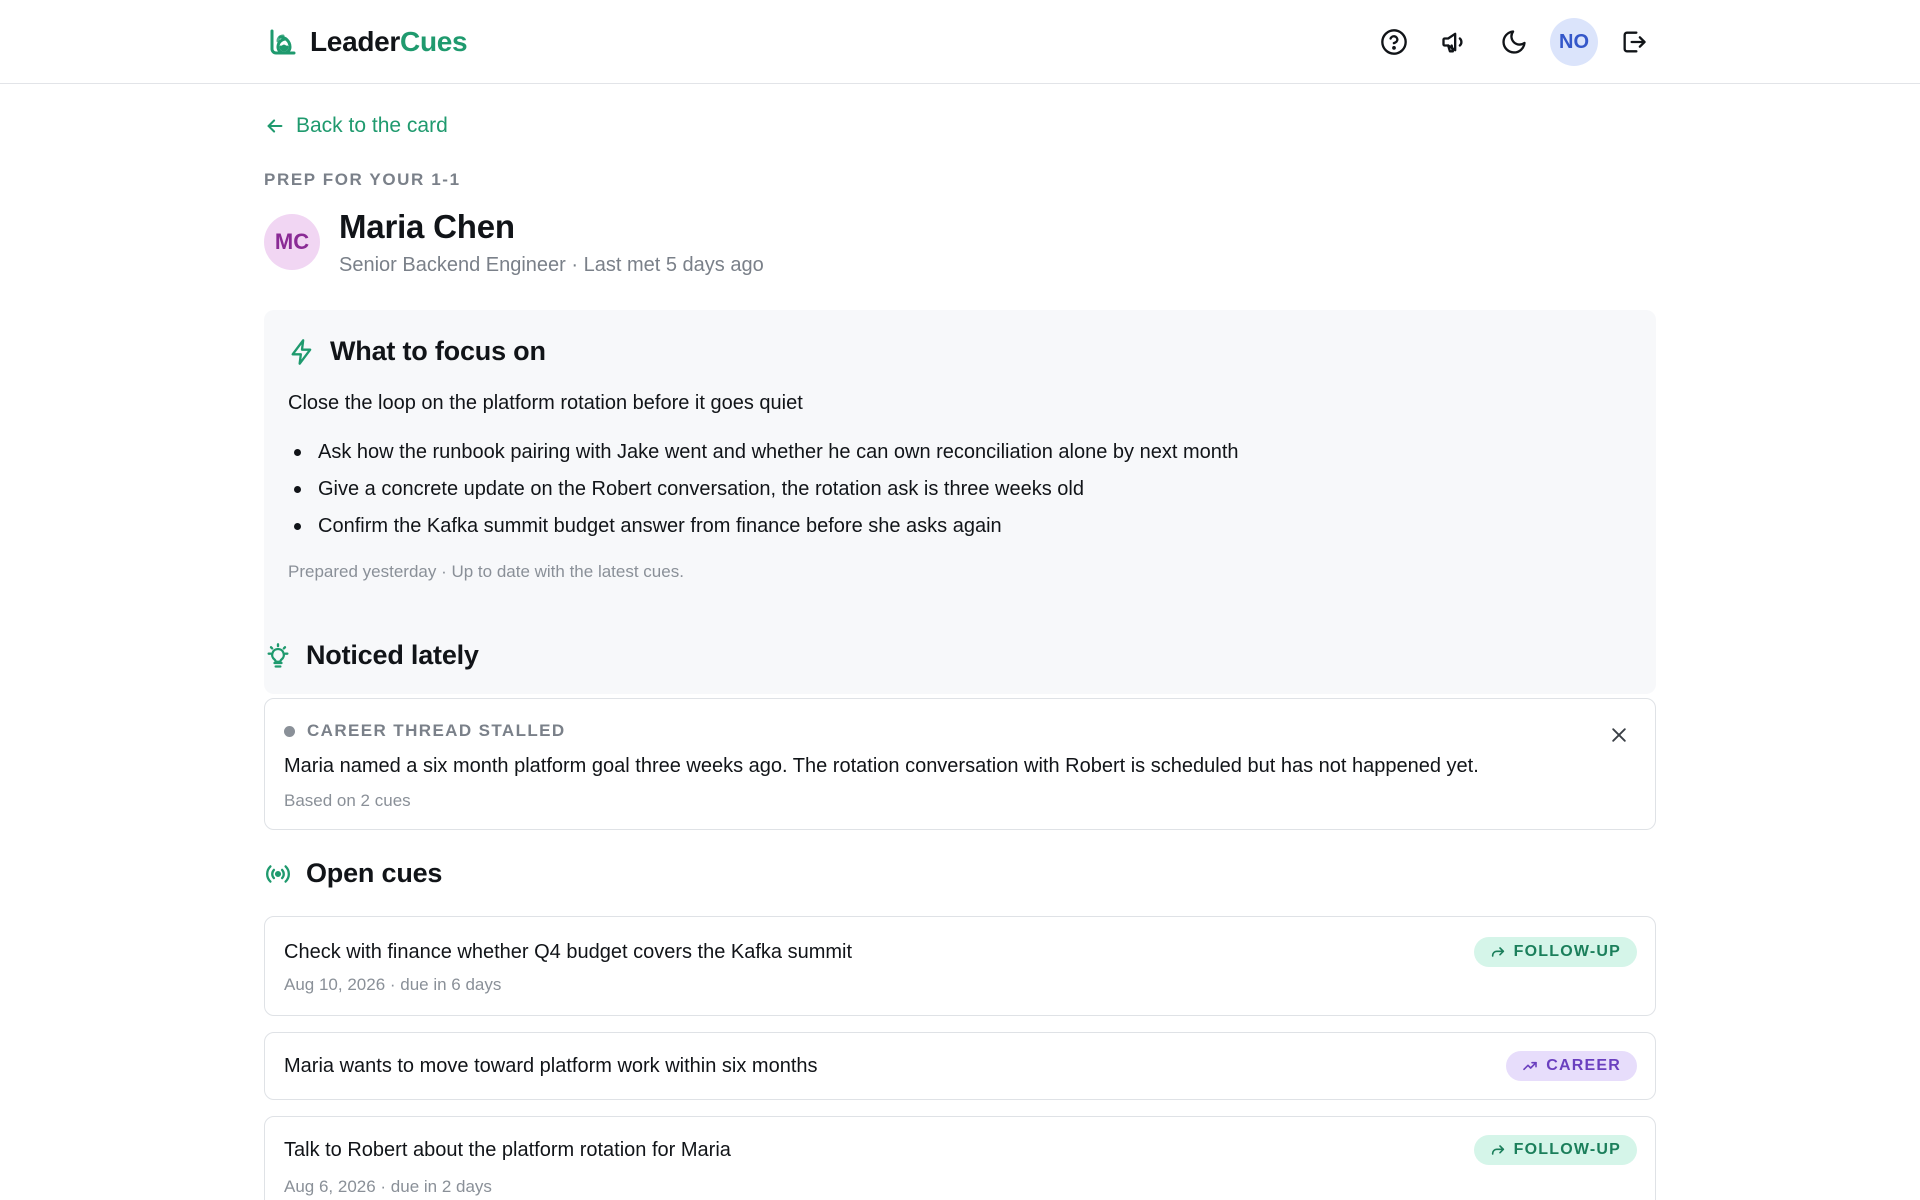 The width and height of the screenshot is (1920, 1200). I want to click on status-dot, so click(289, 731).